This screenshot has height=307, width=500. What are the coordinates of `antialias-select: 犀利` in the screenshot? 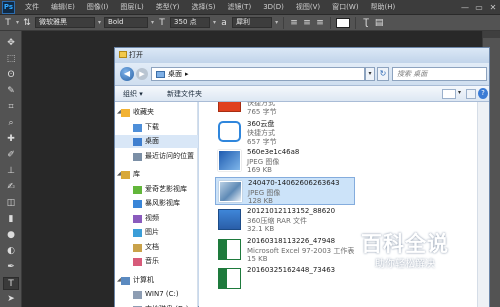 It's located at (252, 22).